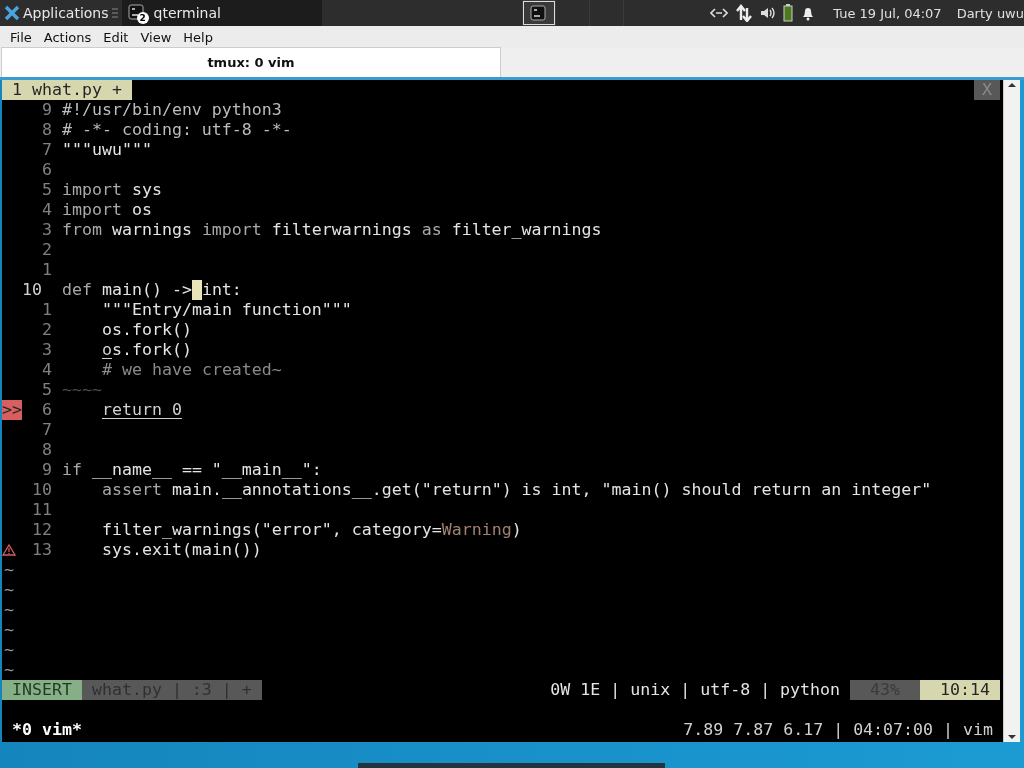 The image size is (1024, 768). What do you see at coordinates (21, 37) in the screenshot?
I see `menu-item: File` at bounding box center [21, 37].